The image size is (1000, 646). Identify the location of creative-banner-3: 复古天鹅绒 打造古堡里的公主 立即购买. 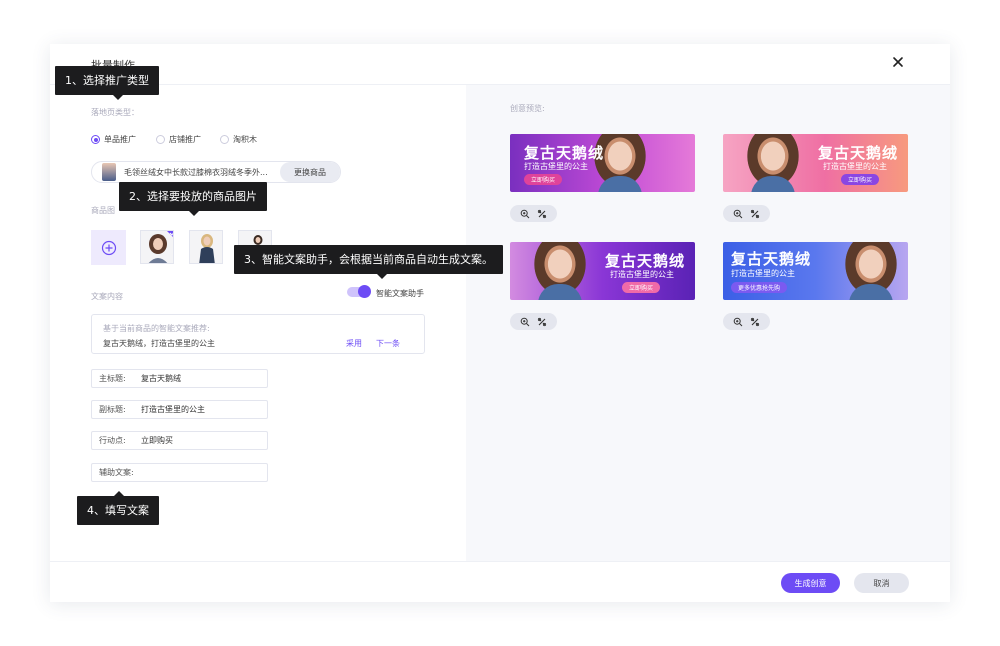
(602, 271).